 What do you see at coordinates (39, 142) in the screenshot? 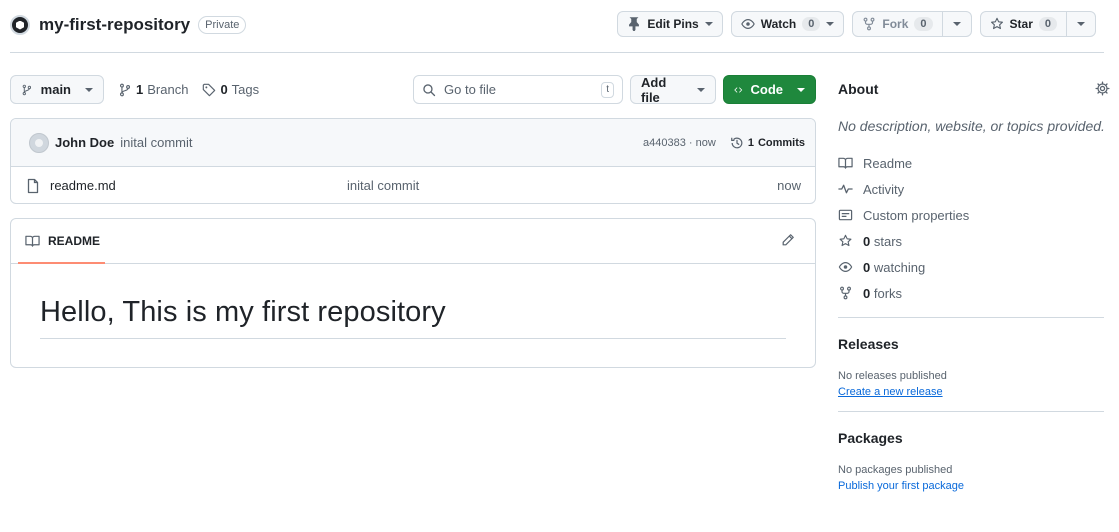
I see `avatar` at bounding box center [39, 142].